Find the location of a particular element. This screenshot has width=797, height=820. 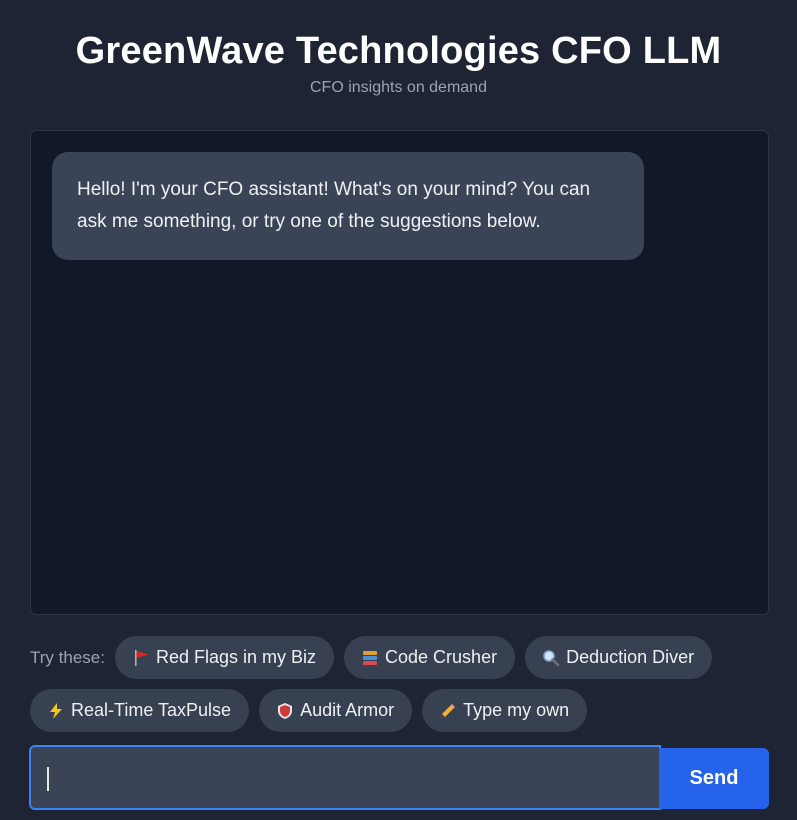

suggestion-type-my-own: Type my own is located at coordinates (505, 710).